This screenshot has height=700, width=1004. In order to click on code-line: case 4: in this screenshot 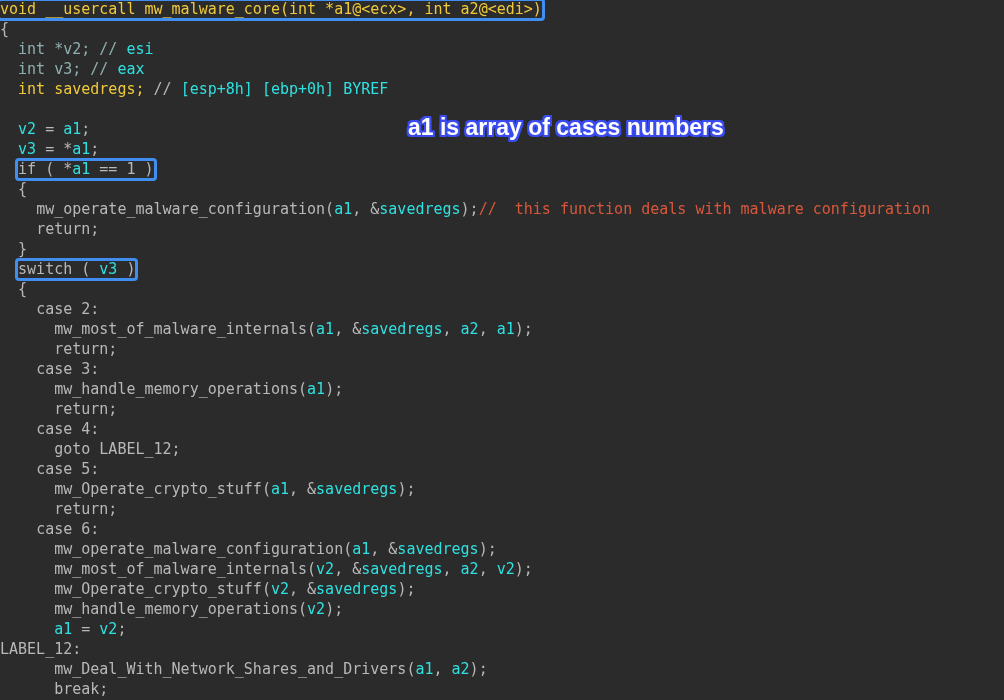, I will do `click(68, 429)`.